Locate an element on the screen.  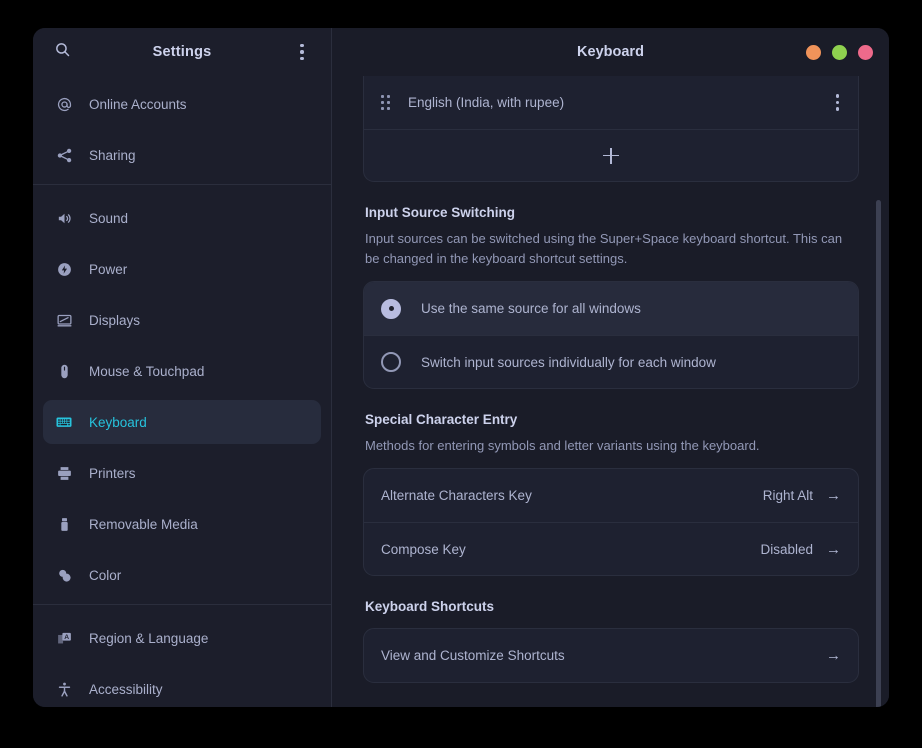
radio-label: Use the same source for all windows is located at coordinates (531, 308).